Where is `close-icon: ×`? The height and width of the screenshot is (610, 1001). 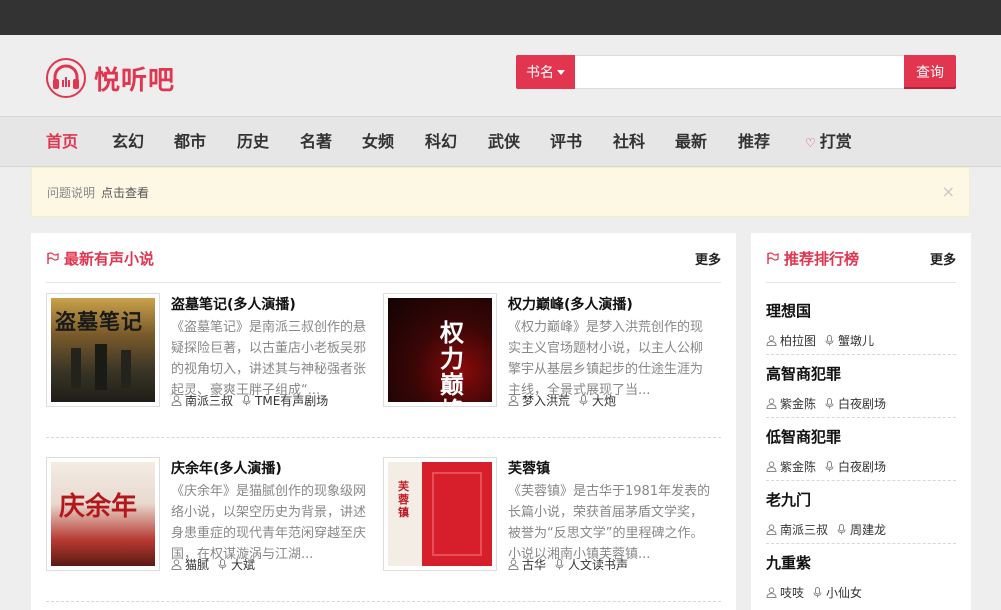 close-icon: × is located at coordinates (948, 191).